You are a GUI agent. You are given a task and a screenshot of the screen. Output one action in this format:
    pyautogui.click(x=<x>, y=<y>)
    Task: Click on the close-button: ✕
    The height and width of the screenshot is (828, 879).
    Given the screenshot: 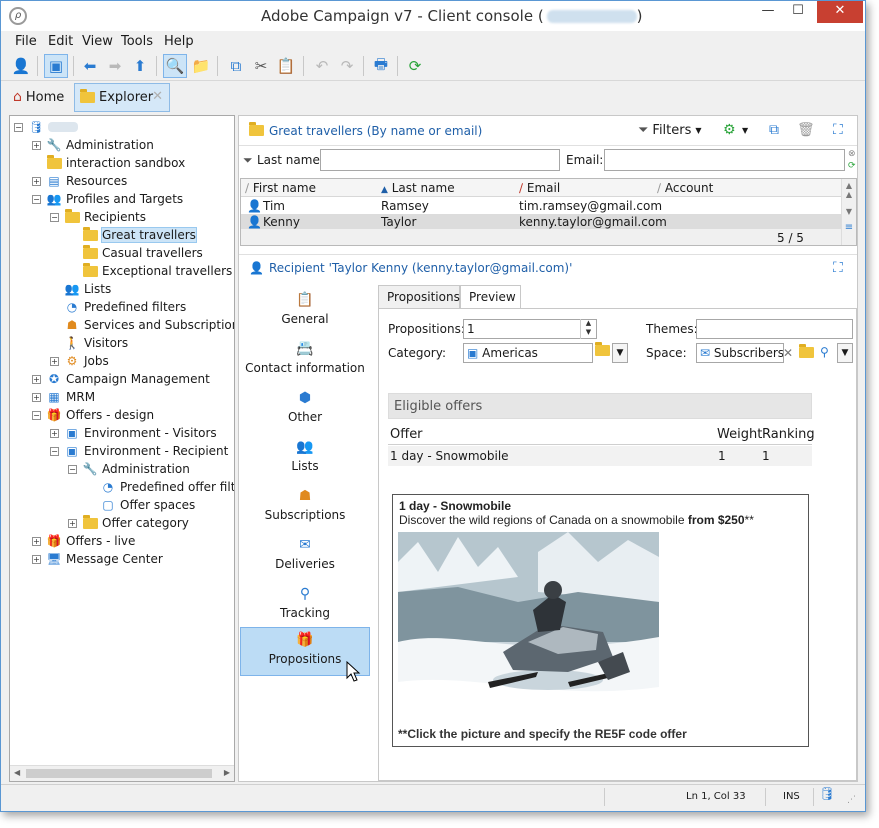 What is the action you would take?
    pyautogui.click(x=840, y=12)
    